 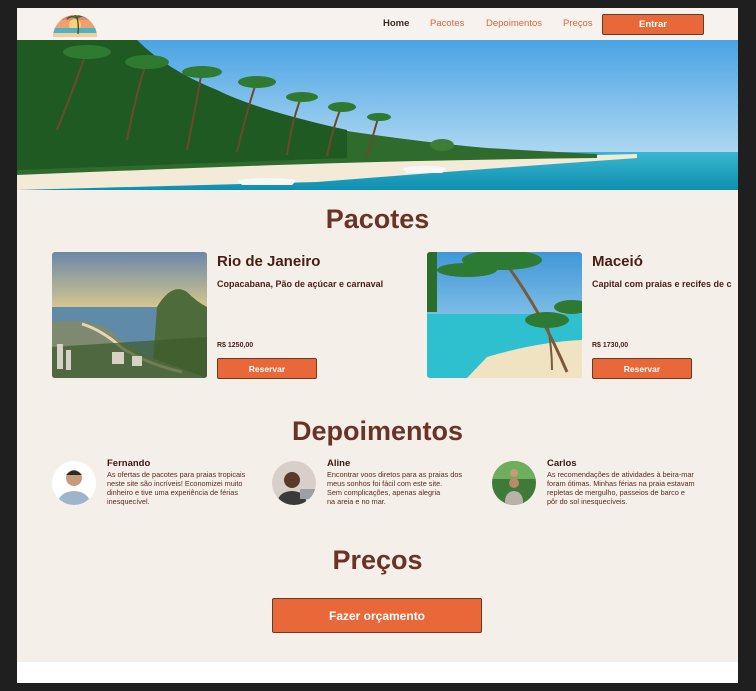 What do you see at coordinates (610, 345) in the screenshot?
I see `package-price-maceio: R$ 1730,00` at bounding box center [610, 345].